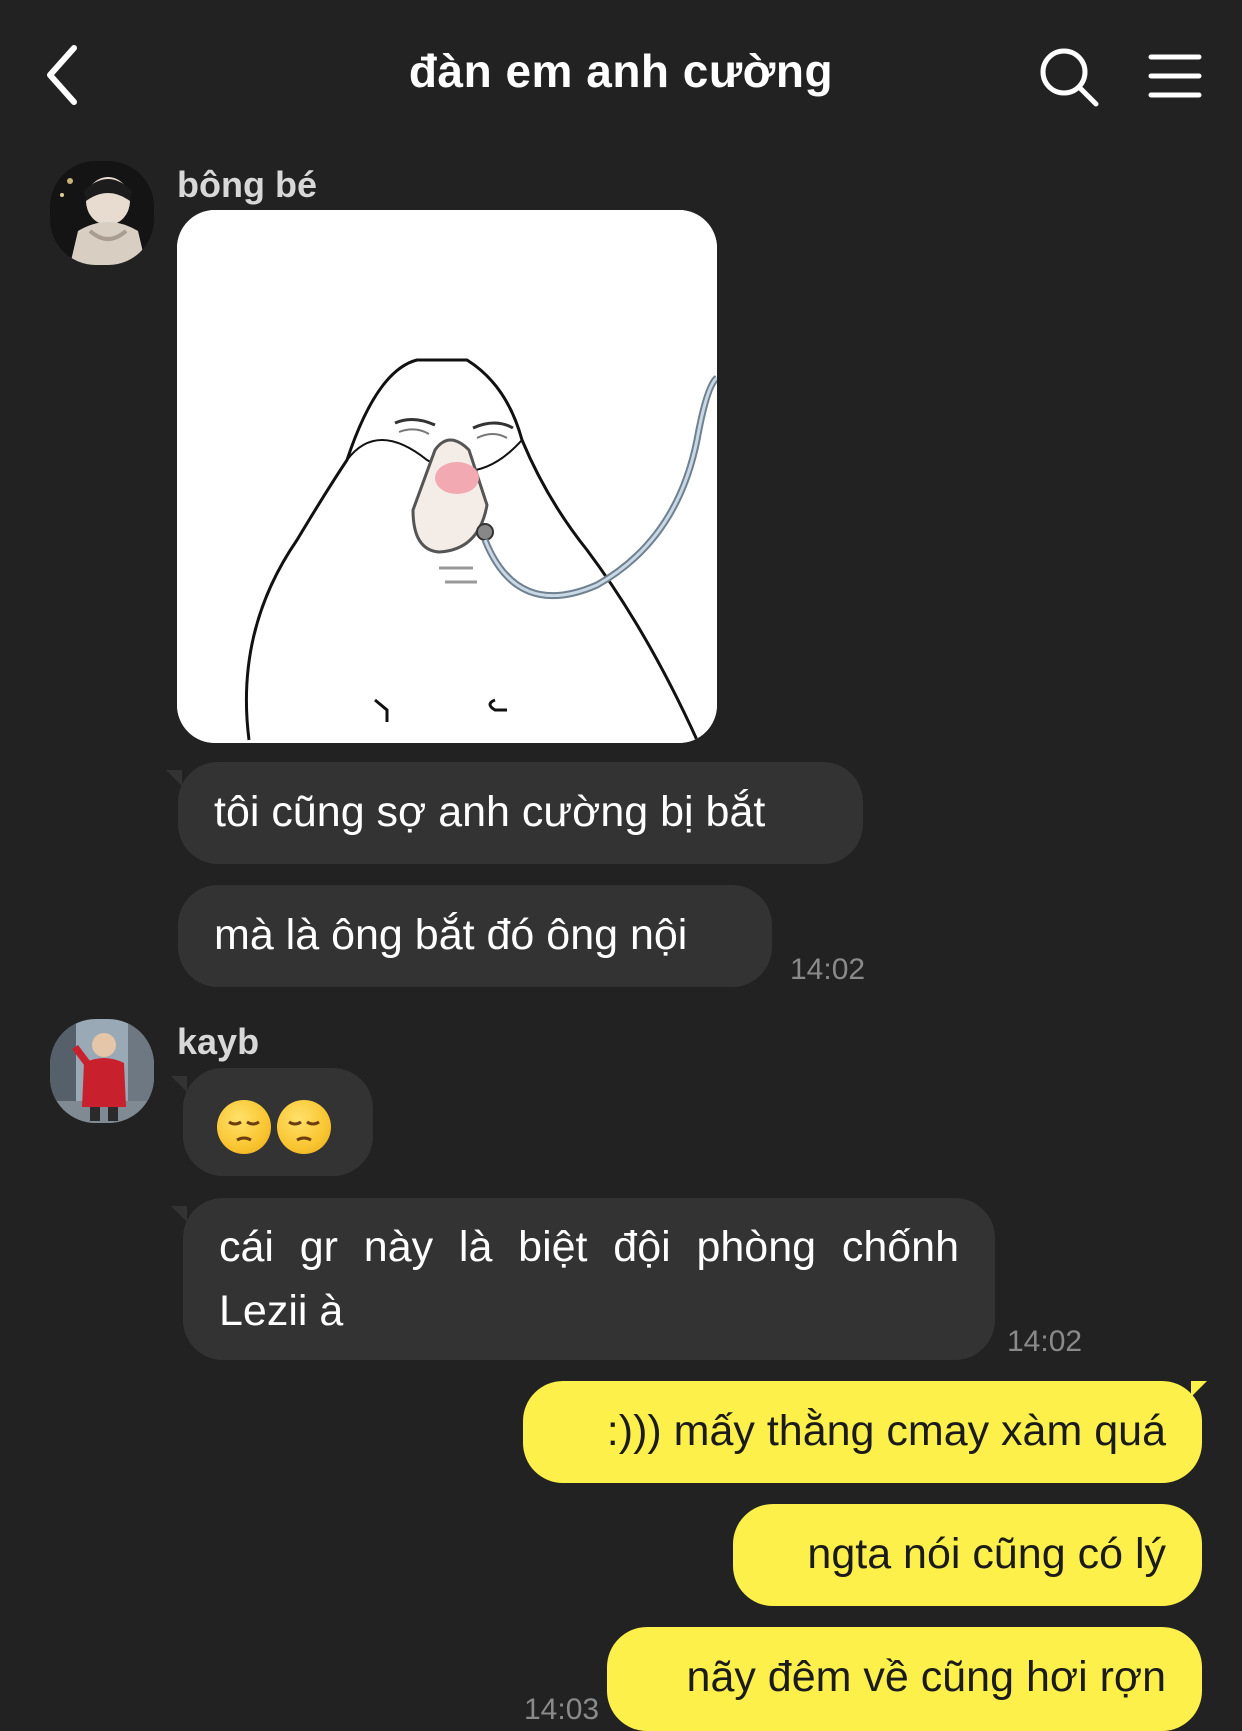  I want to click on message-timestamp: 14:03, so click(562, 1709).